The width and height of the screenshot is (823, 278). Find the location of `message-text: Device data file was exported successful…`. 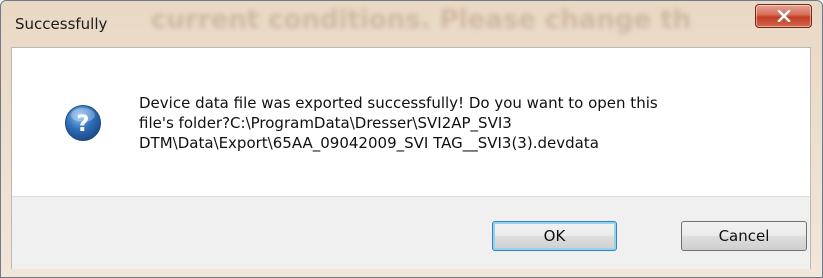

message-text: Device data file was exported successful… is located at coordinates (398, 123).